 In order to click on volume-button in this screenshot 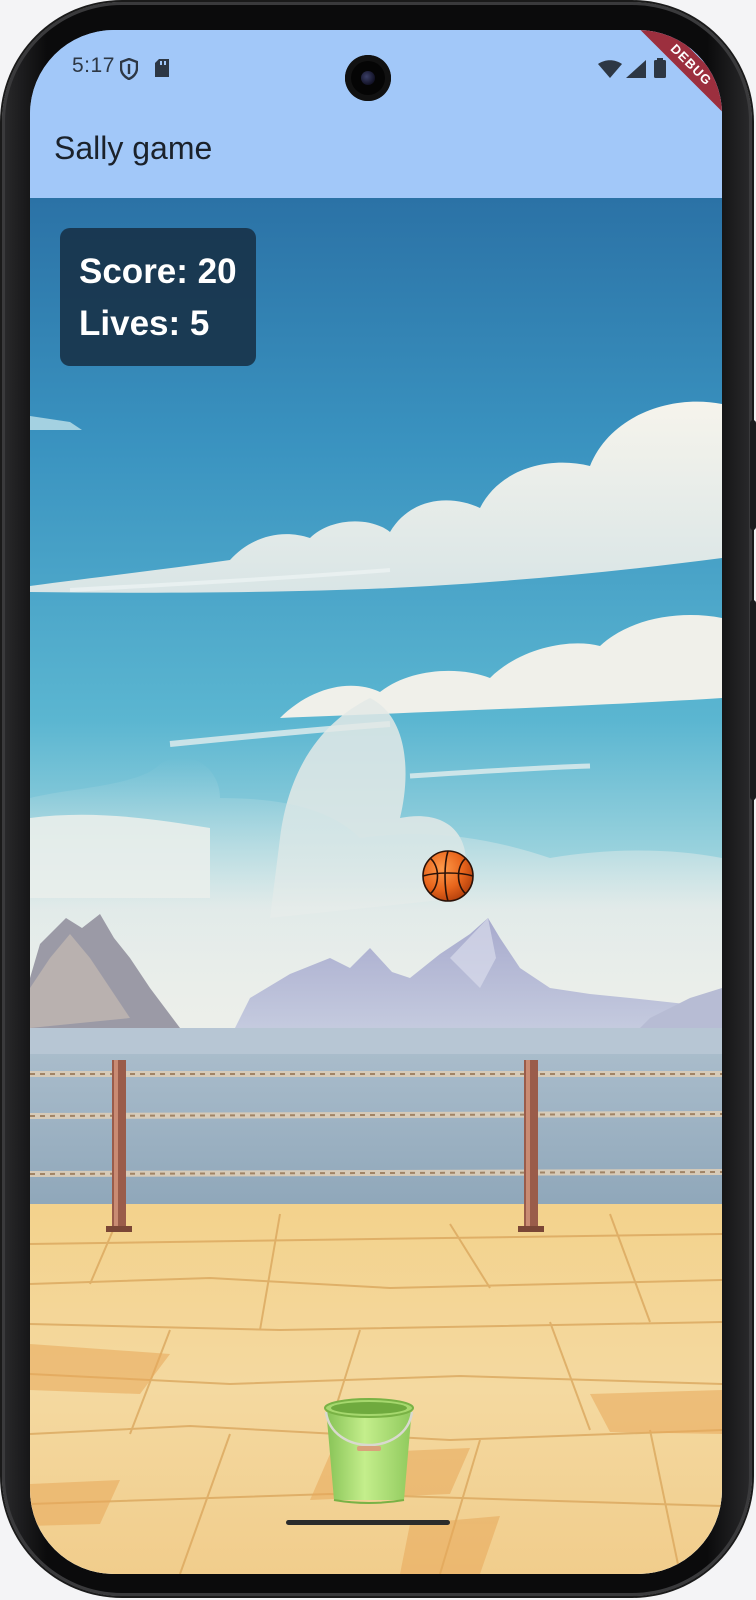, I will do `click(753, 475)`.